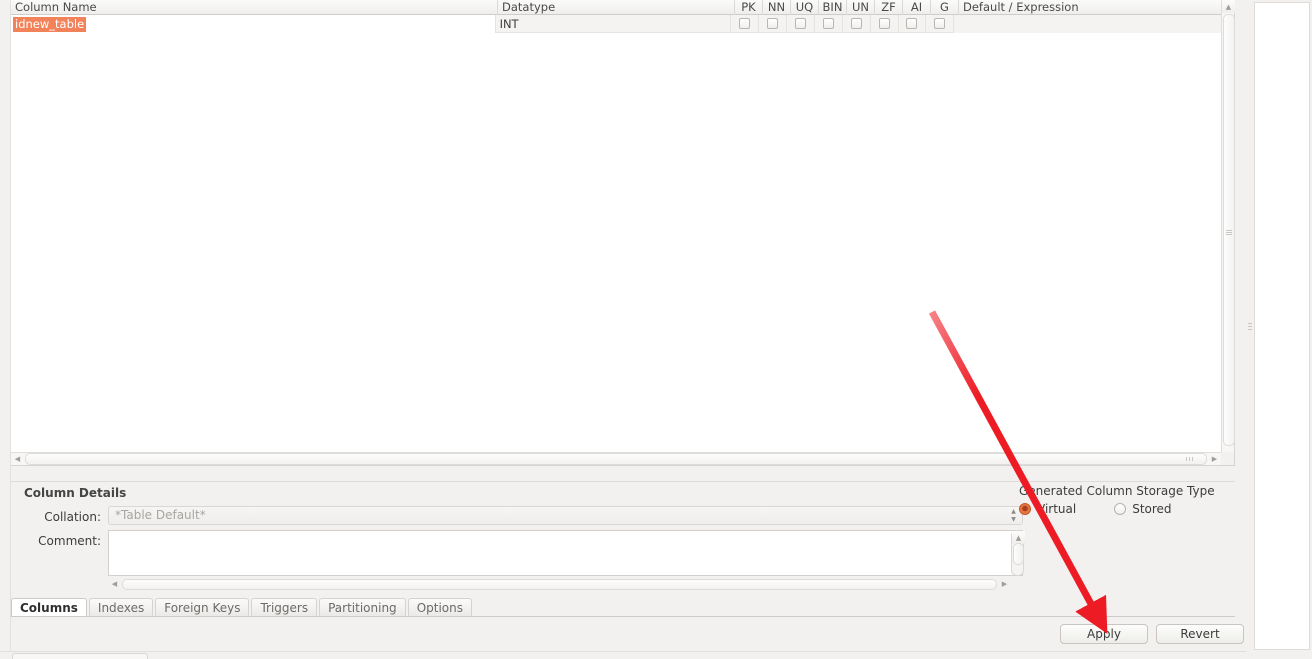 Image resolution: width=1312 pixels, height=659 pixels. Describe the element at coordinates (623, 655) in the screenshot. I see `bottom-strip` at that location.